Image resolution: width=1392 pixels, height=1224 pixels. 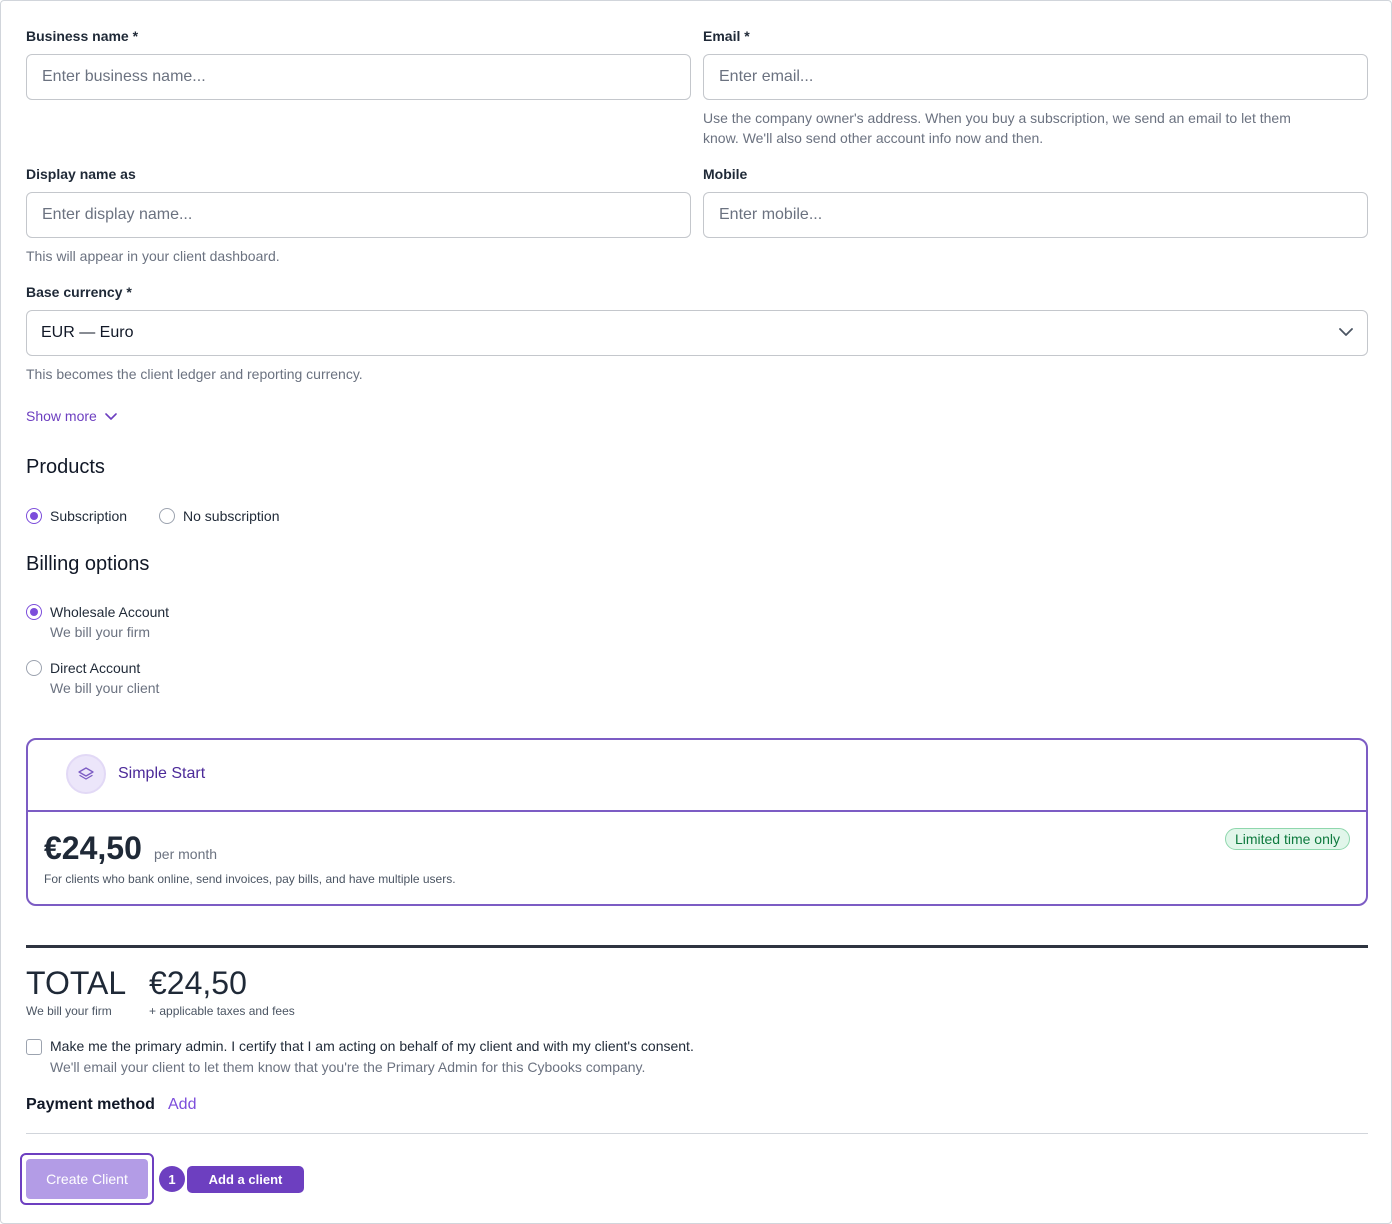 I want to click on create-client-focus-ring: Create Client, so click(x=87, y=1179).